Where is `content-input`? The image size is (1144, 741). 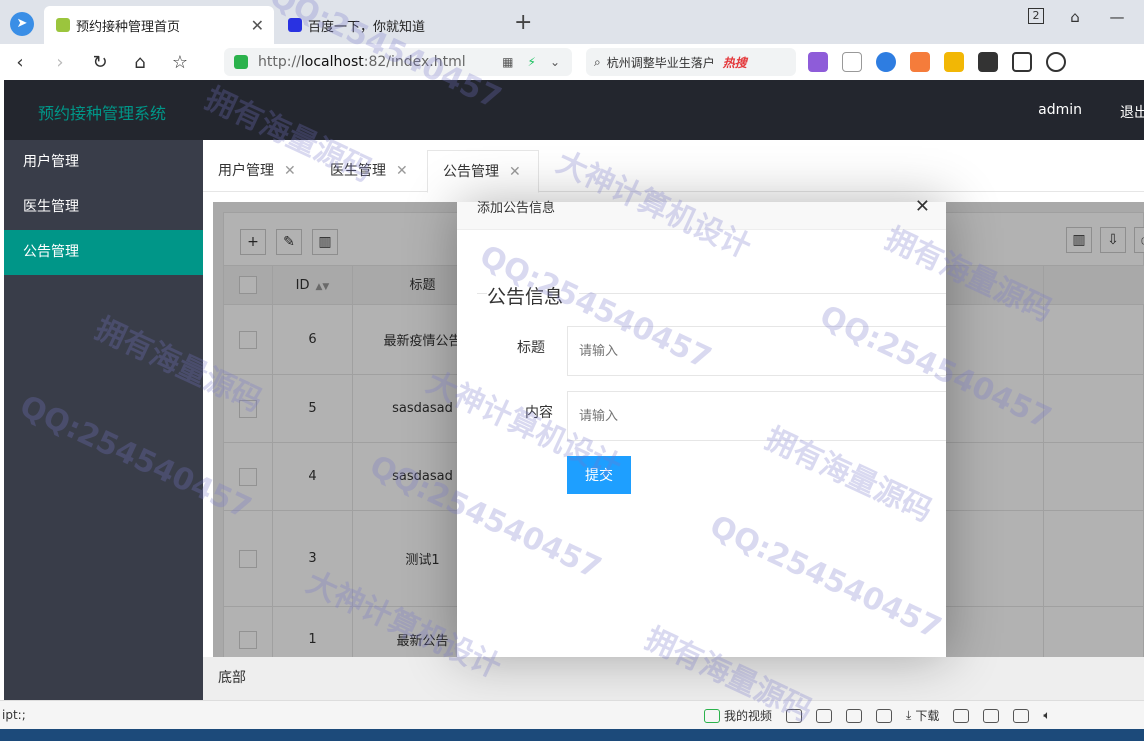 content-input is located at coordinates (756, 416).